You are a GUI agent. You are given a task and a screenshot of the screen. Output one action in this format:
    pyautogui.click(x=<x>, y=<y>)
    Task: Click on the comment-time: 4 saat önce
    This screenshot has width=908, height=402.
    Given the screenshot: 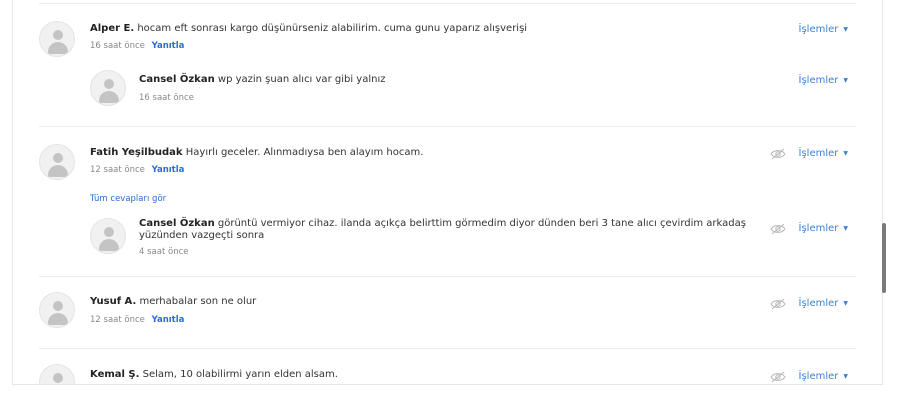 What is the action you would take?
    pyautogui.click(x=164, y=252)
    